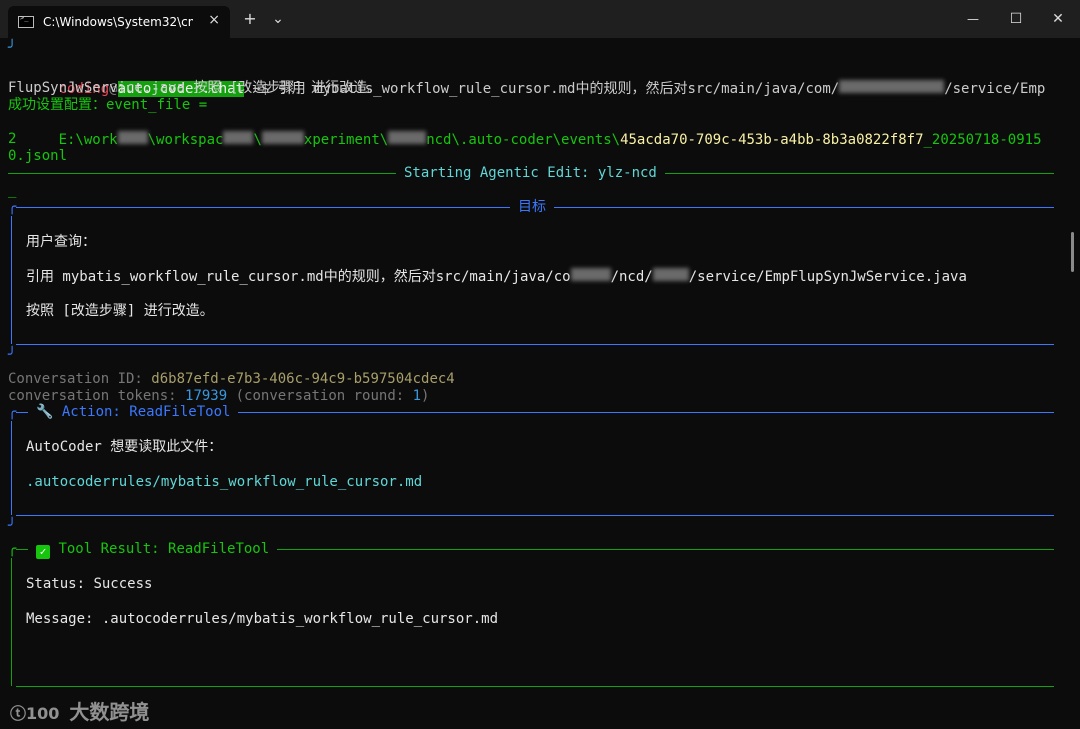  What do you see at coordinates (535, 686) in the screenshot?
I see `result-panel-bottom` at bounding box center [535, 686].